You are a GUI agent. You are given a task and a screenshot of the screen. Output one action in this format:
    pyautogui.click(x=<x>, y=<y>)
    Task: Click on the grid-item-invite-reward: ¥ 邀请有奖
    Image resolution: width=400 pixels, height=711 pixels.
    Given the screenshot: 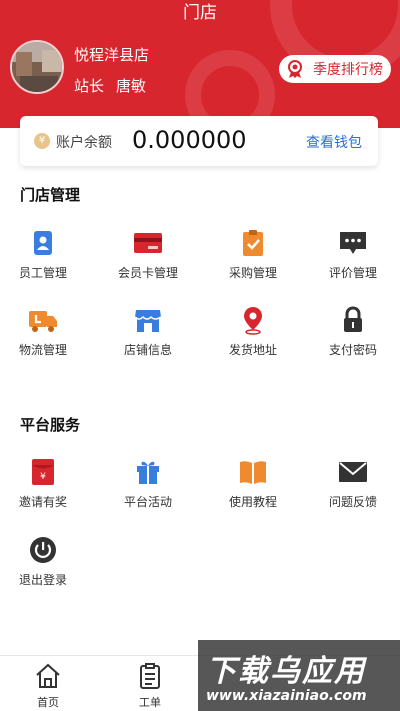 What is the action you would take?
    pyautogui.click(x=46, y=492)
    